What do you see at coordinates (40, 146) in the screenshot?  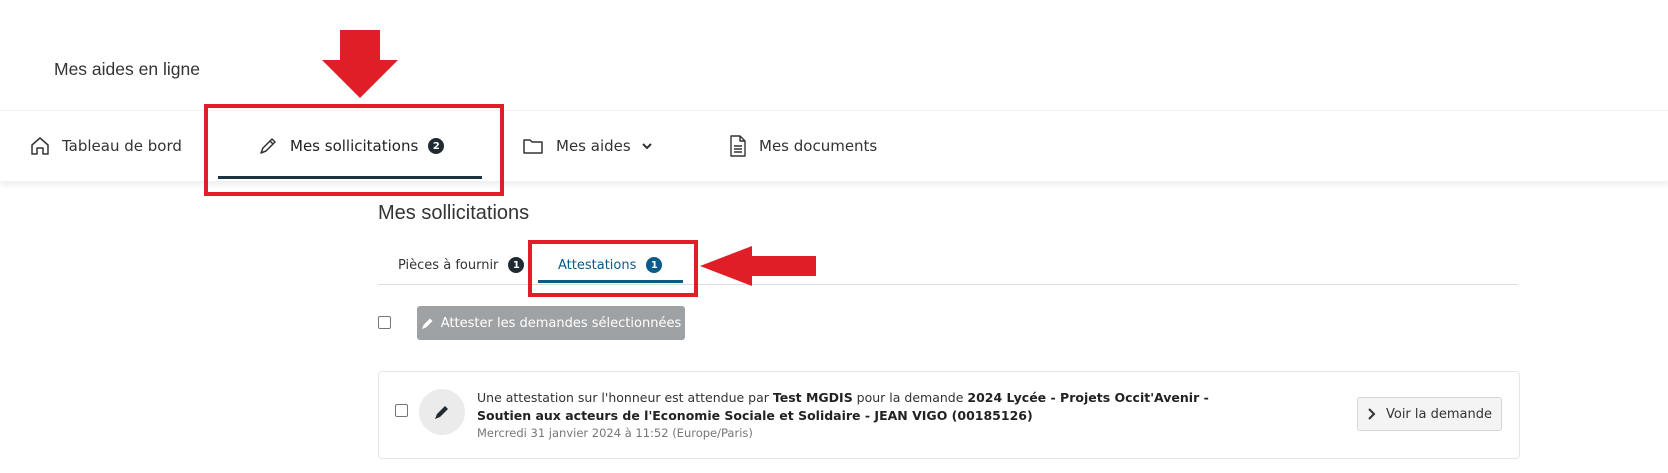 I see `home-icon` at bounding box center [40, 146].